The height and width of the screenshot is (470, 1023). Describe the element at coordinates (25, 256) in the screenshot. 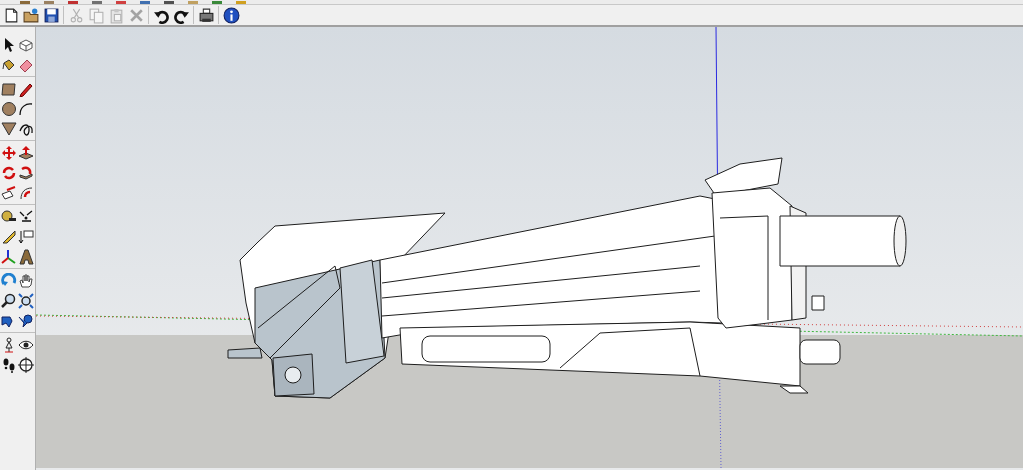

I see `block-icon` at that location.